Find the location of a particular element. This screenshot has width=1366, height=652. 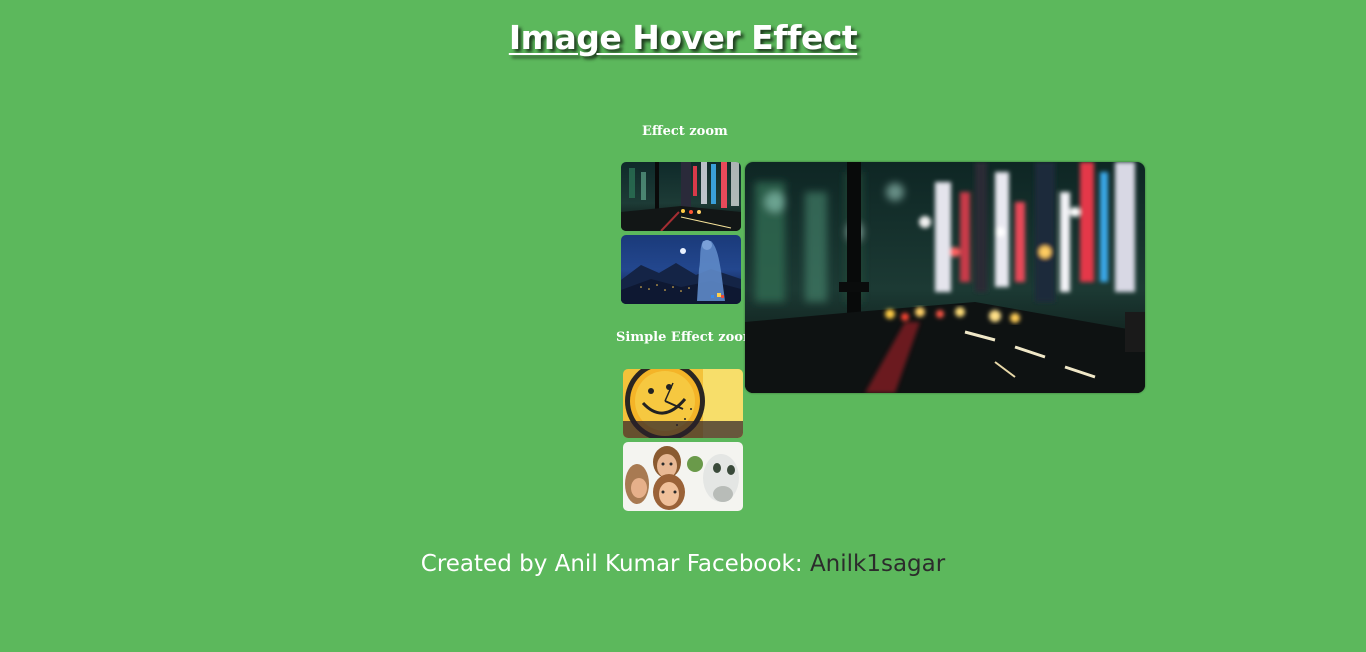

zoomed-preview is located at coordinates (945, 277).